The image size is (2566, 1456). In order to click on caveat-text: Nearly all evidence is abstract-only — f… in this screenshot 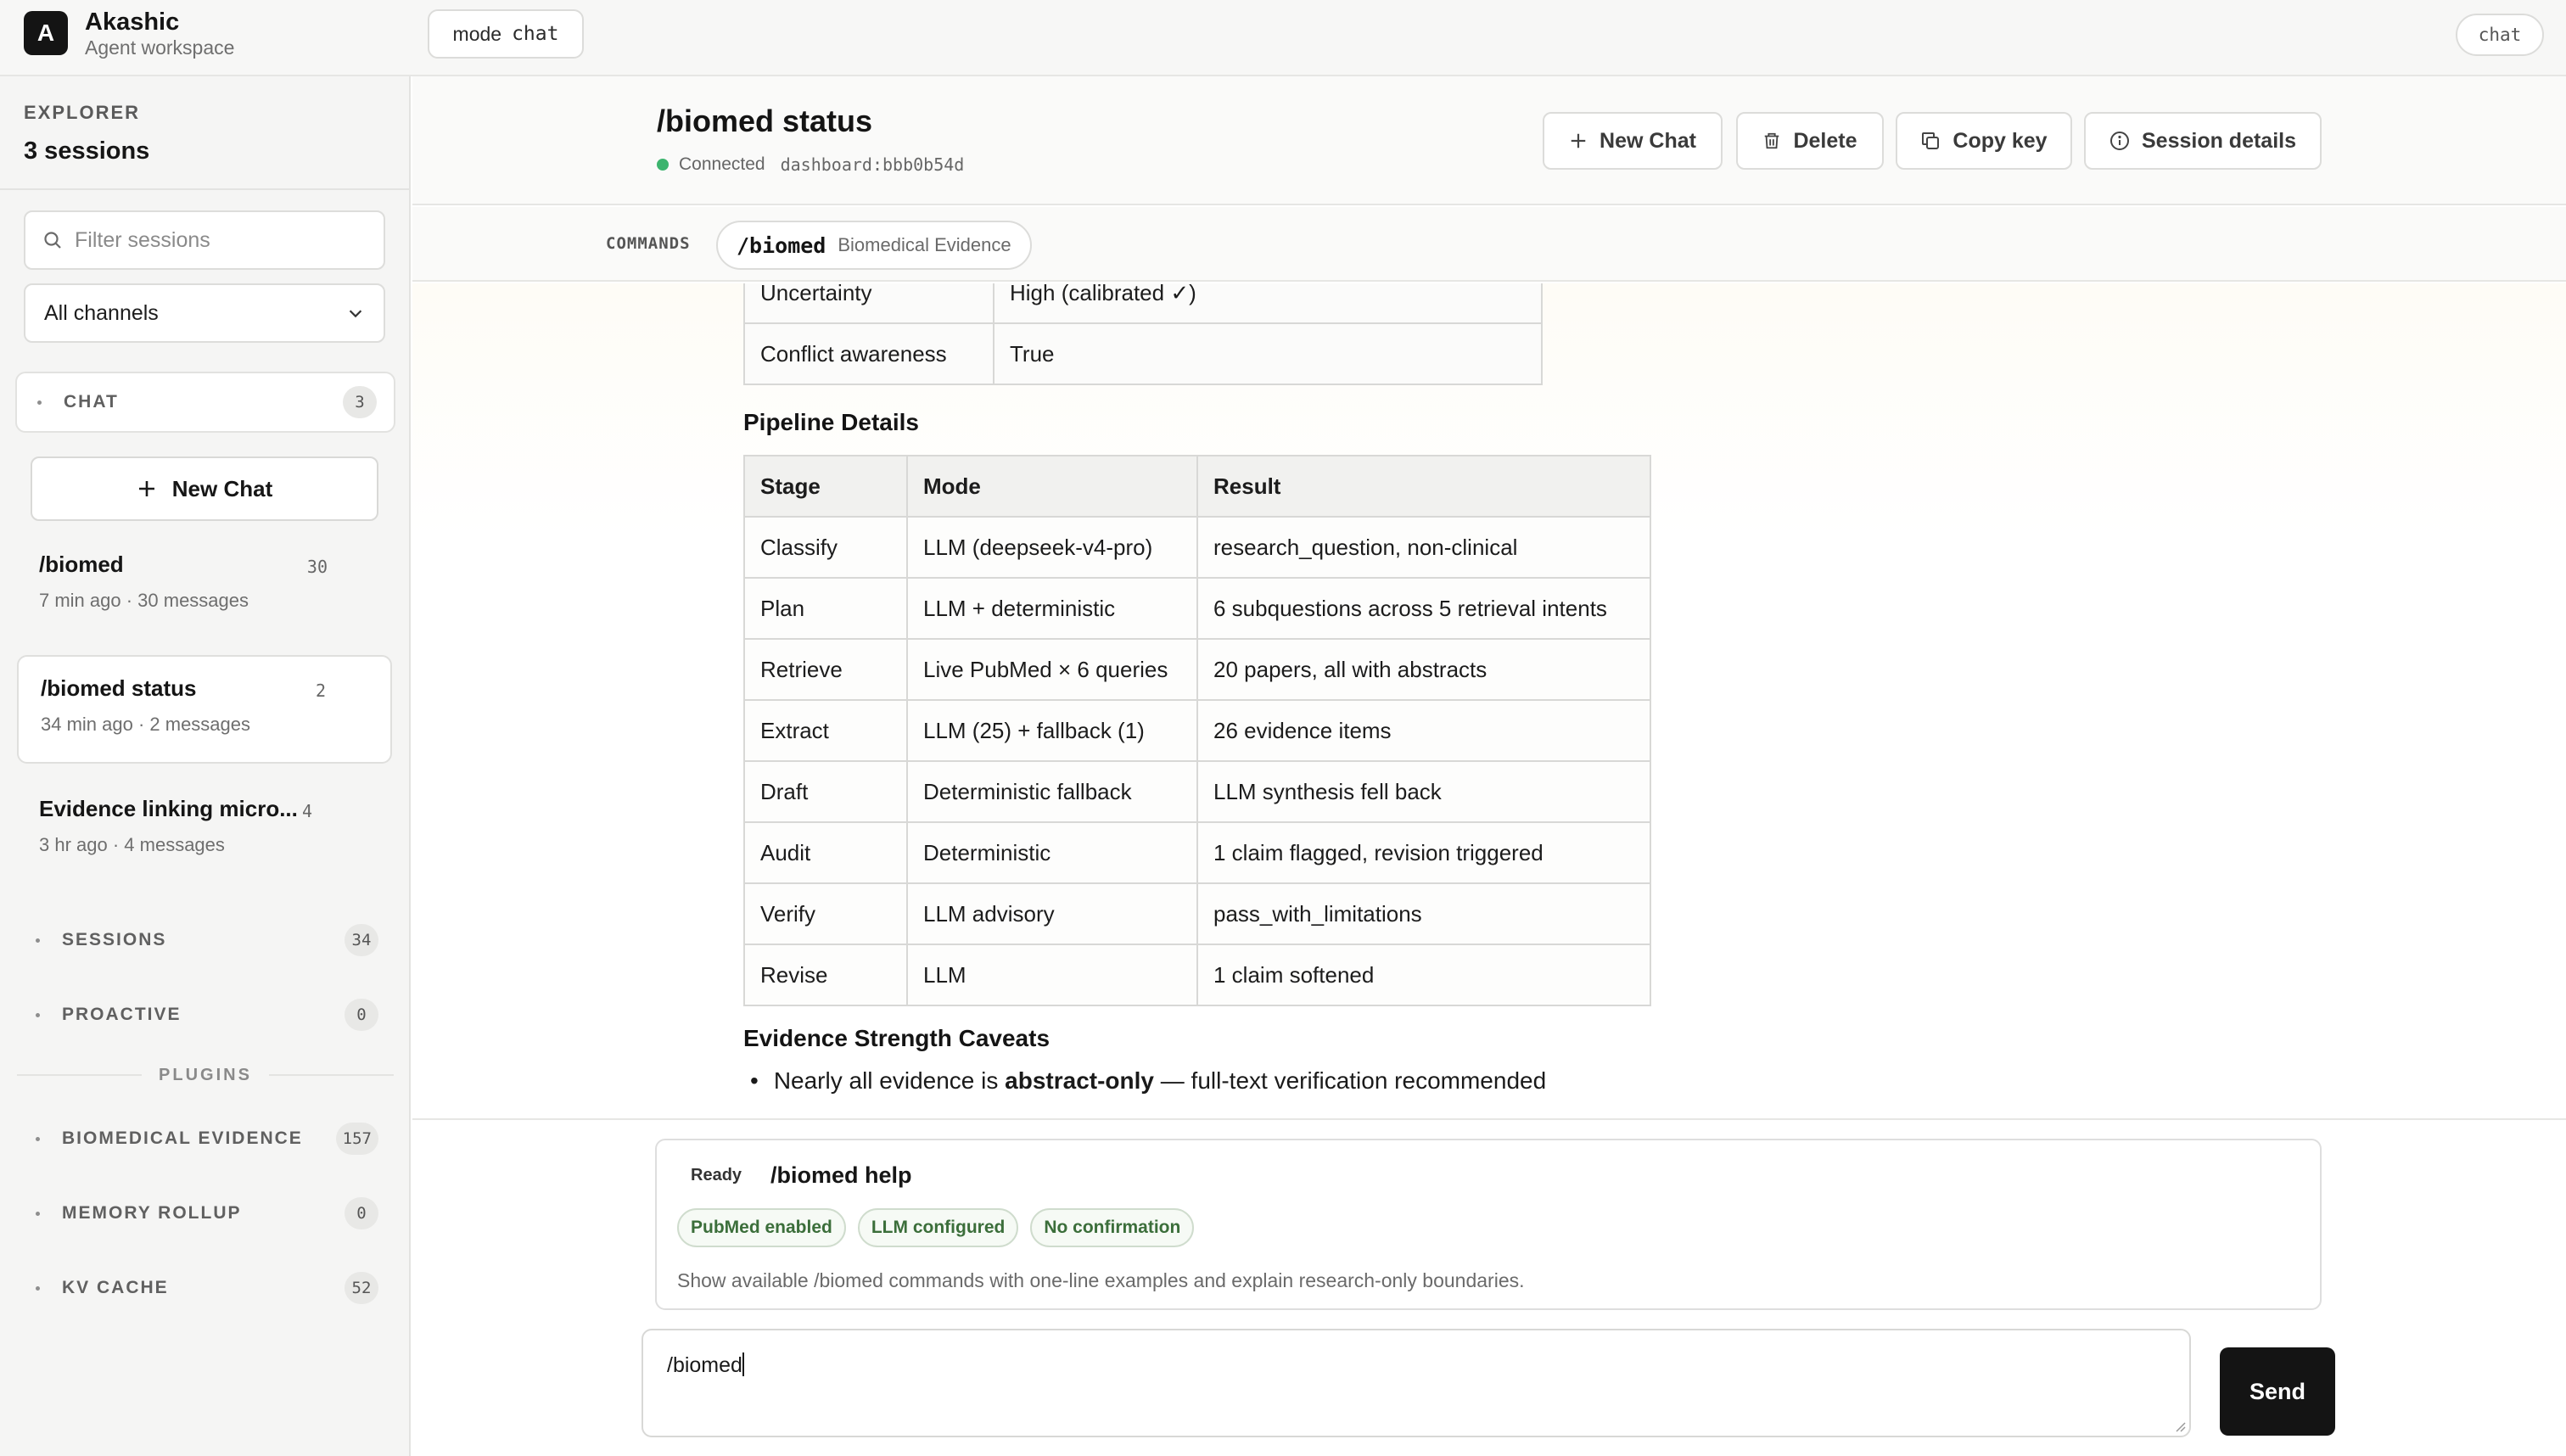, I will do `click(1160, 1081)`.